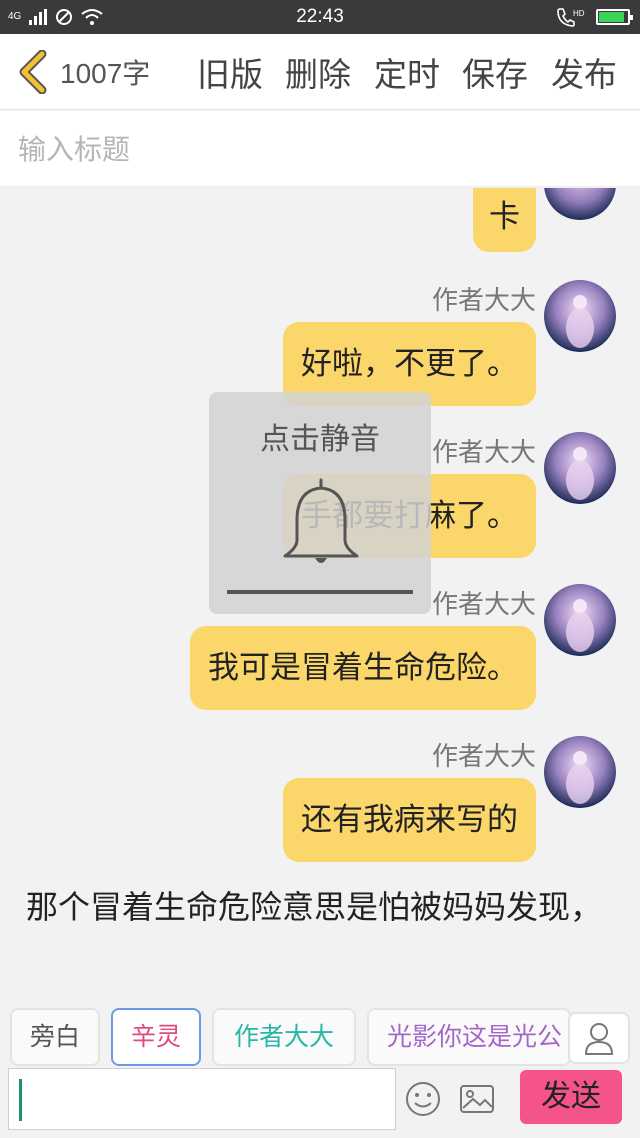 The width and height of the screenshot is (640, 1138). What do you see at coordinates (321, 520) in the screenshot?
I see `bell-icon` at bounding box center [321, 520].